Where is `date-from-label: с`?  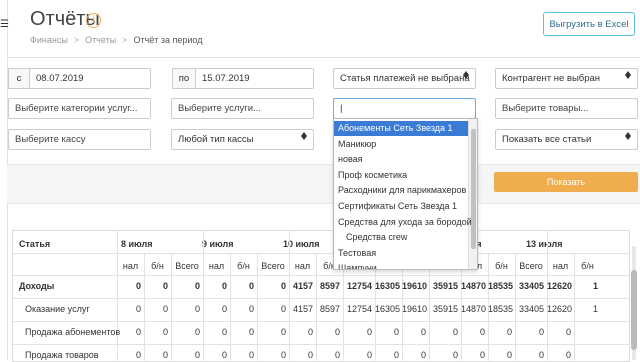
date-from-label: с is located at coordinates (19, 78).